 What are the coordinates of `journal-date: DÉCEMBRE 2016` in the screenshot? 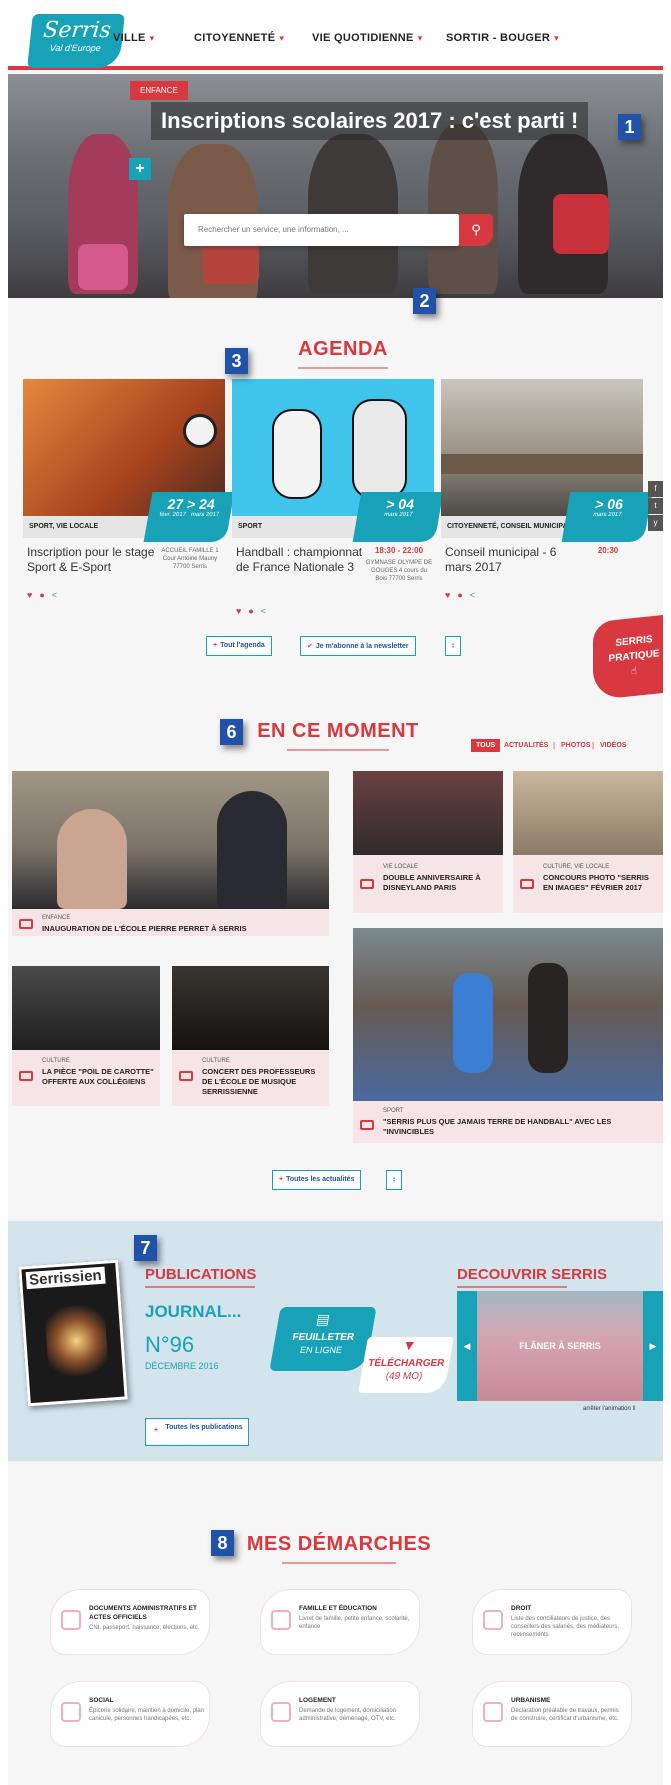 It's located at (182, 1366).